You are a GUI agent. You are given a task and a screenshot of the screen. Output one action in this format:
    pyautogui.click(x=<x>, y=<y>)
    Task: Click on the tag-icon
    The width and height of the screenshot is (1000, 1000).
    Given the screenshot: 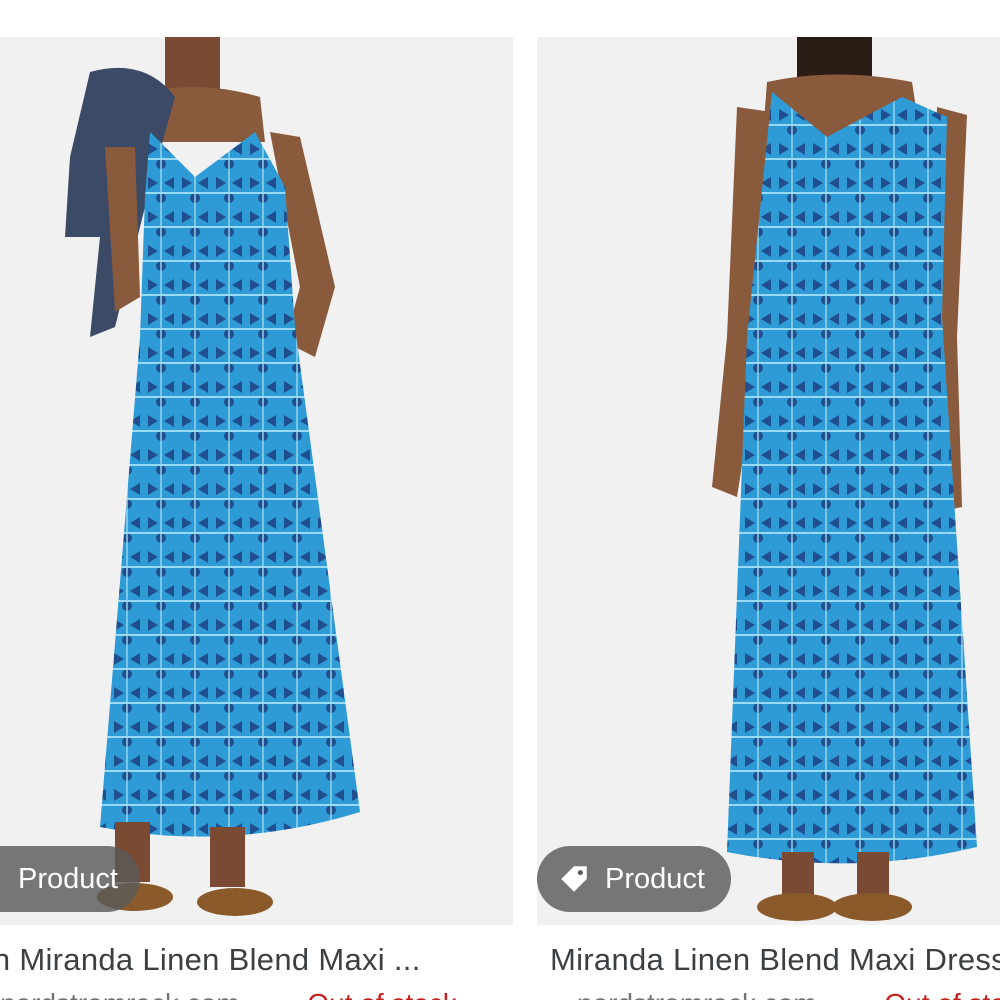 What is the action you would take?
    pyautogui.click(x=574, y=879)
    